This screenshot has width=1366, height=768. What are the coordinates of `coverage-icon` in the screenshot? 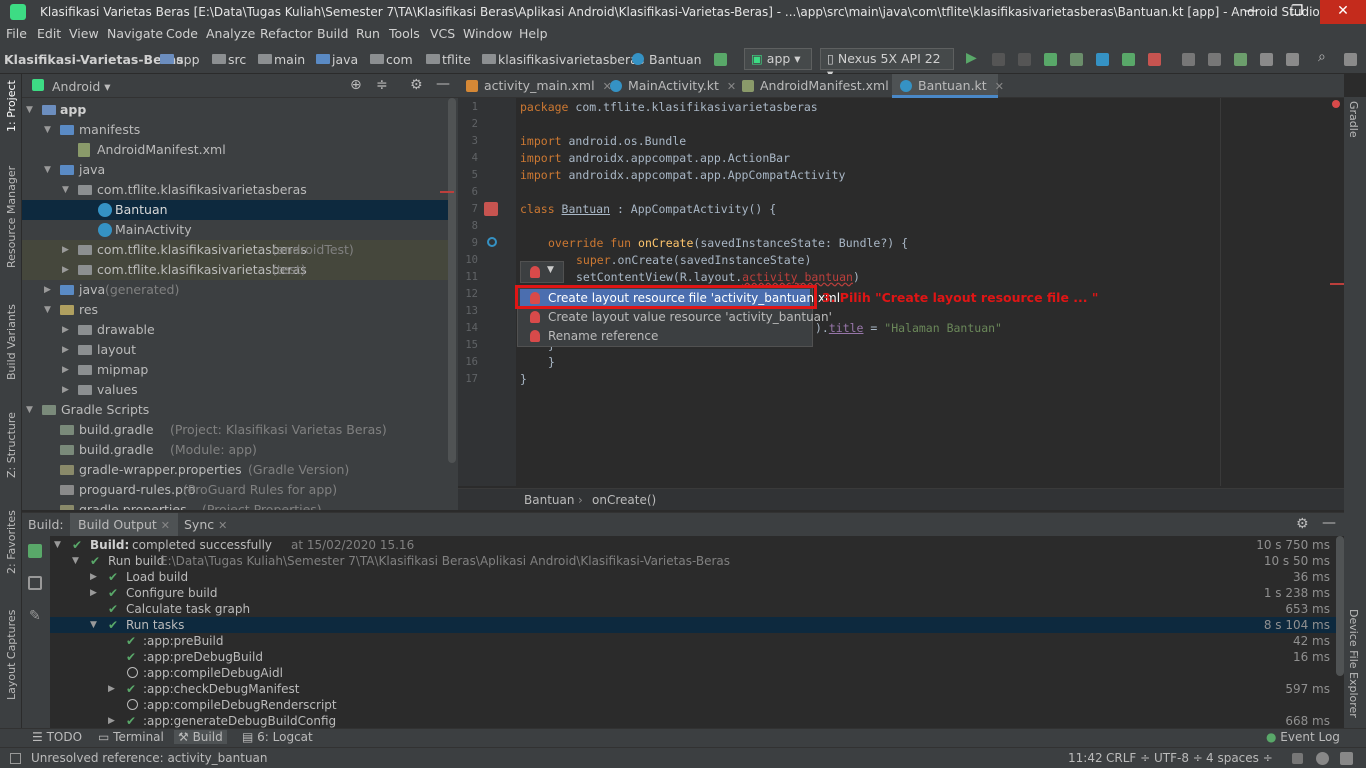 It's located at (1076, 59).